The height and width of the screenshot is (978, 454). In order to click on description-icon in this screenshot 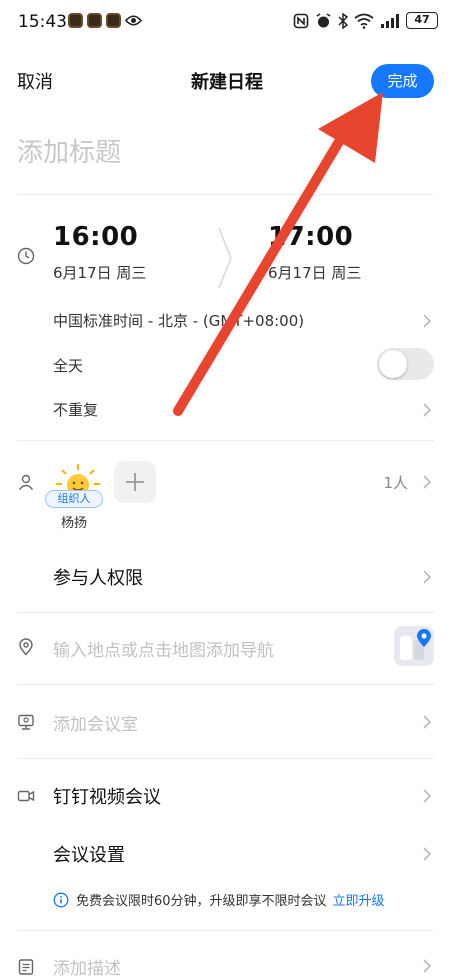, I will do `click(26, 967)`.